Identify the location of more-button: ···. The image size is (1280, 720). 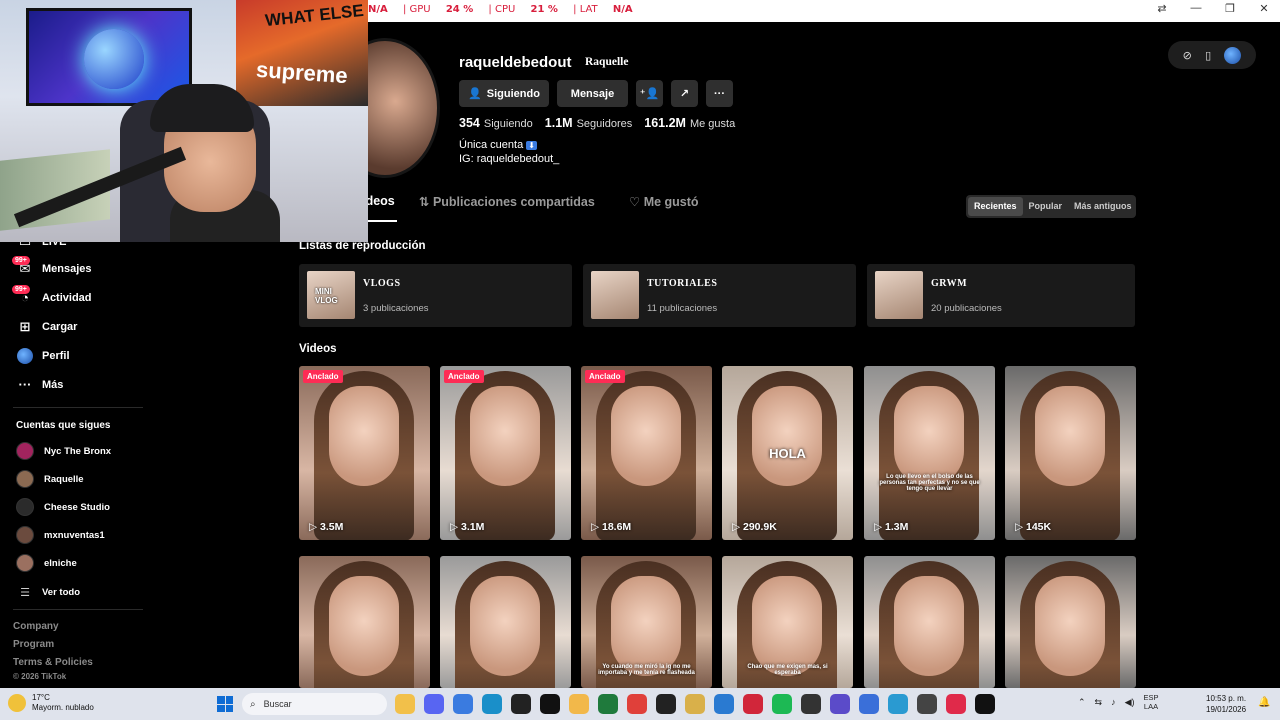
(719, 93).